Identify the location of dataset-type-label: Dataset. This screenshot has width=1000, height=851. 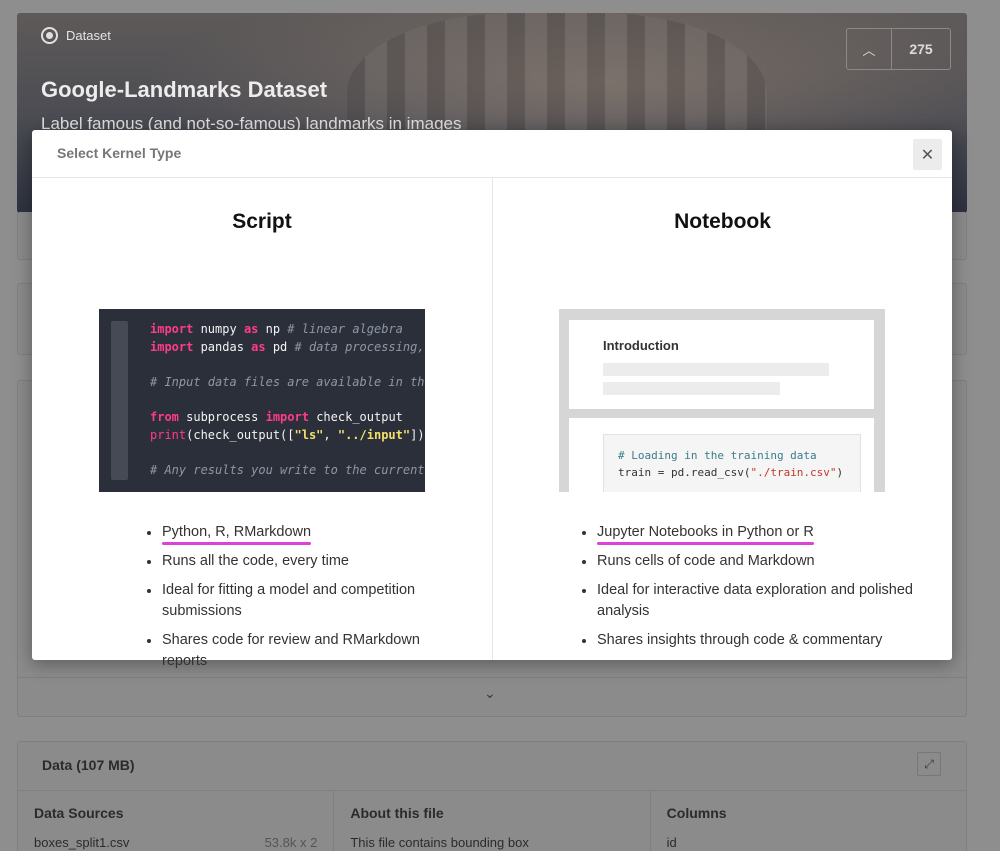
(88, 35).